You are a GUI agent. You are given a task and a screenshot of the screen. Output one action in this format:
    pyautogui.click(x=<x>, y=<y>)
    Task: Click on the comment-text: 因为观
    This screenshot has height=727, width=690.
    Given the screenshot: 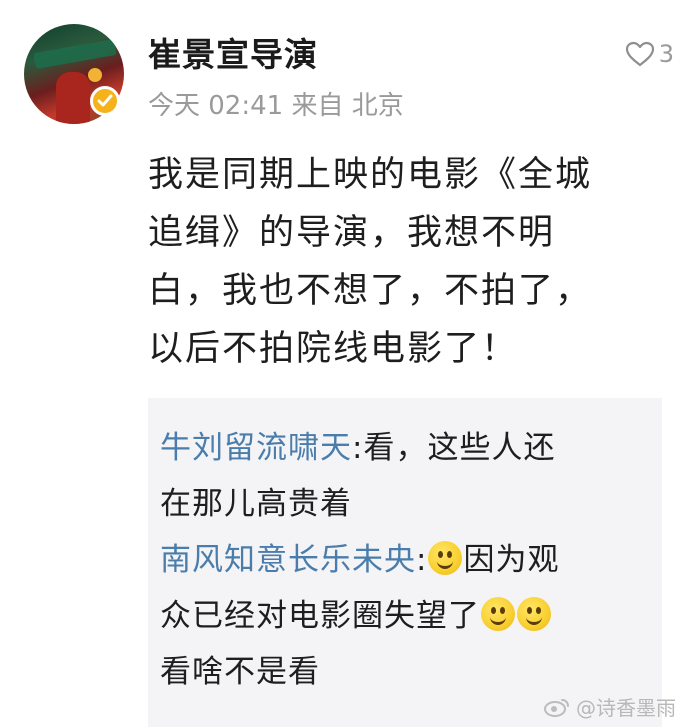 What is the action you would take?
    pyautogui.click(x=511, y=560)
    